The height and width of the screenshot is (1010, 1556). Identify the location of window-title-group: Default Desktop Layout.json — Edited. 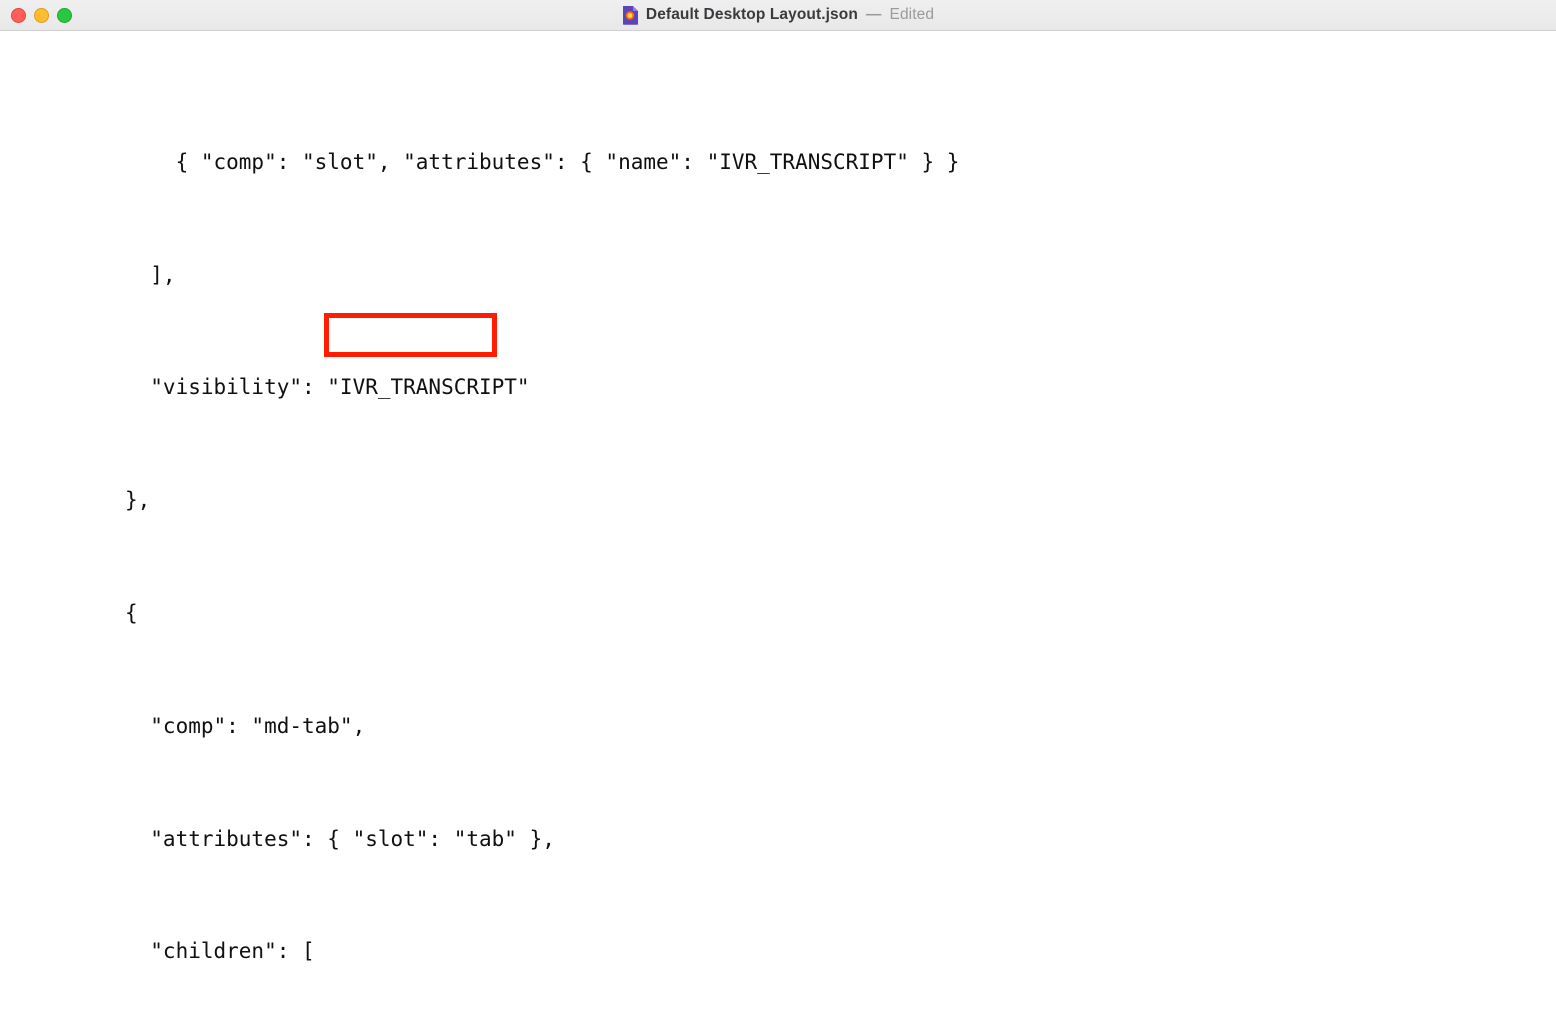
(778, 15).